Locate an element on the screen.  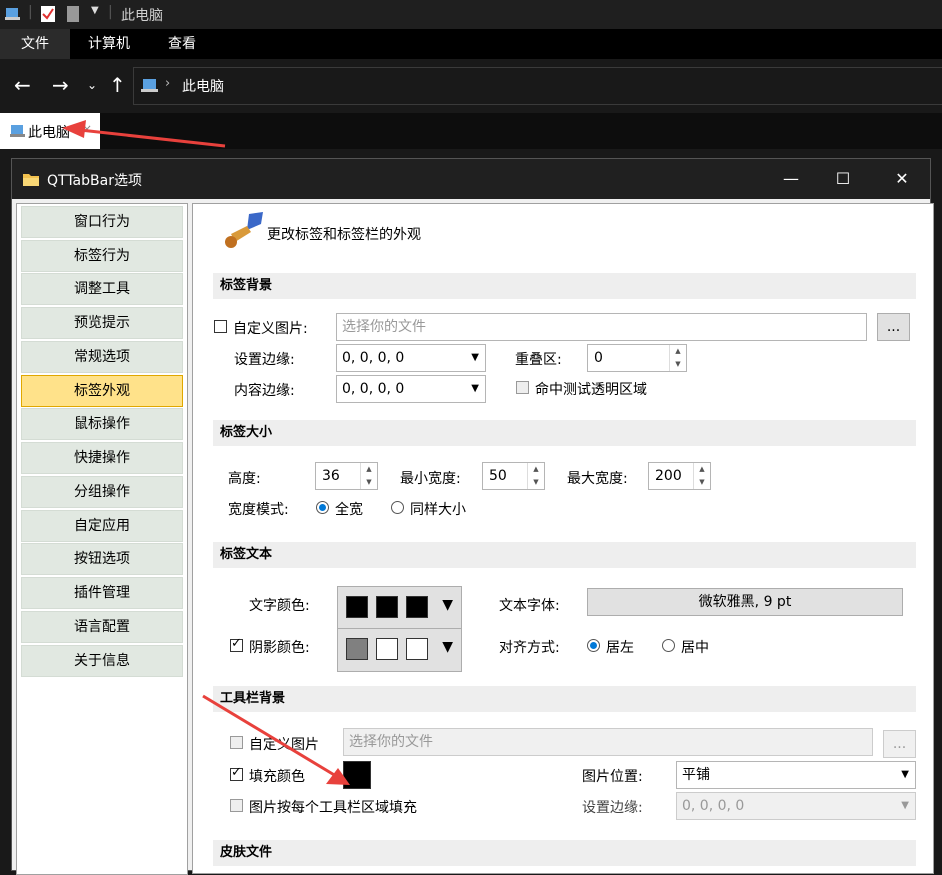
content-margin-label: 内容边缘: is located at coordinates (264, 391).